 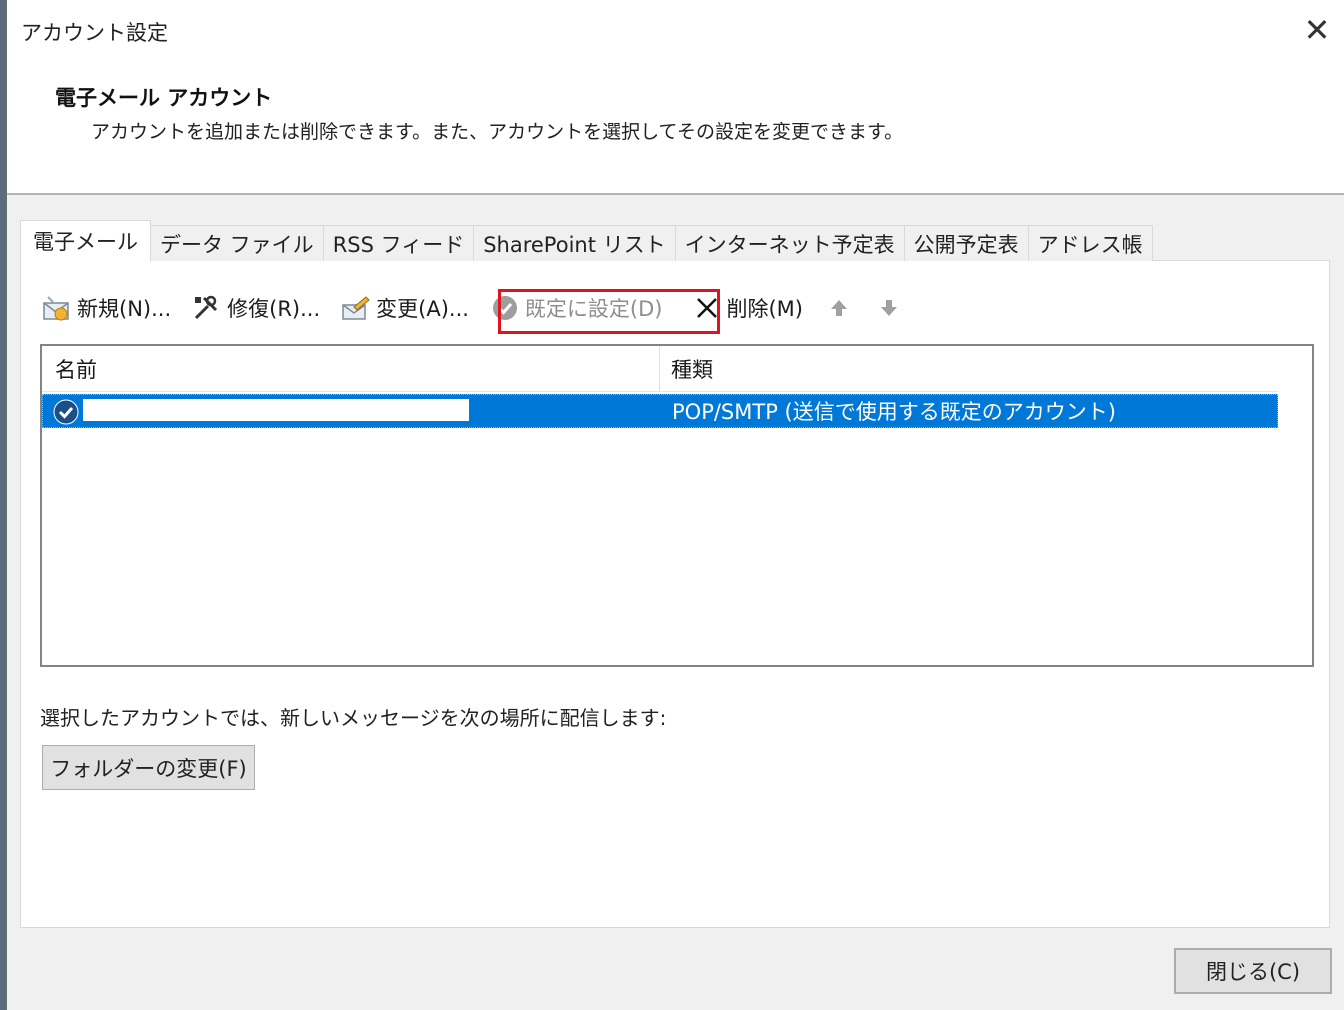 I want to click on move-down-button, so click(x=892, y=308).